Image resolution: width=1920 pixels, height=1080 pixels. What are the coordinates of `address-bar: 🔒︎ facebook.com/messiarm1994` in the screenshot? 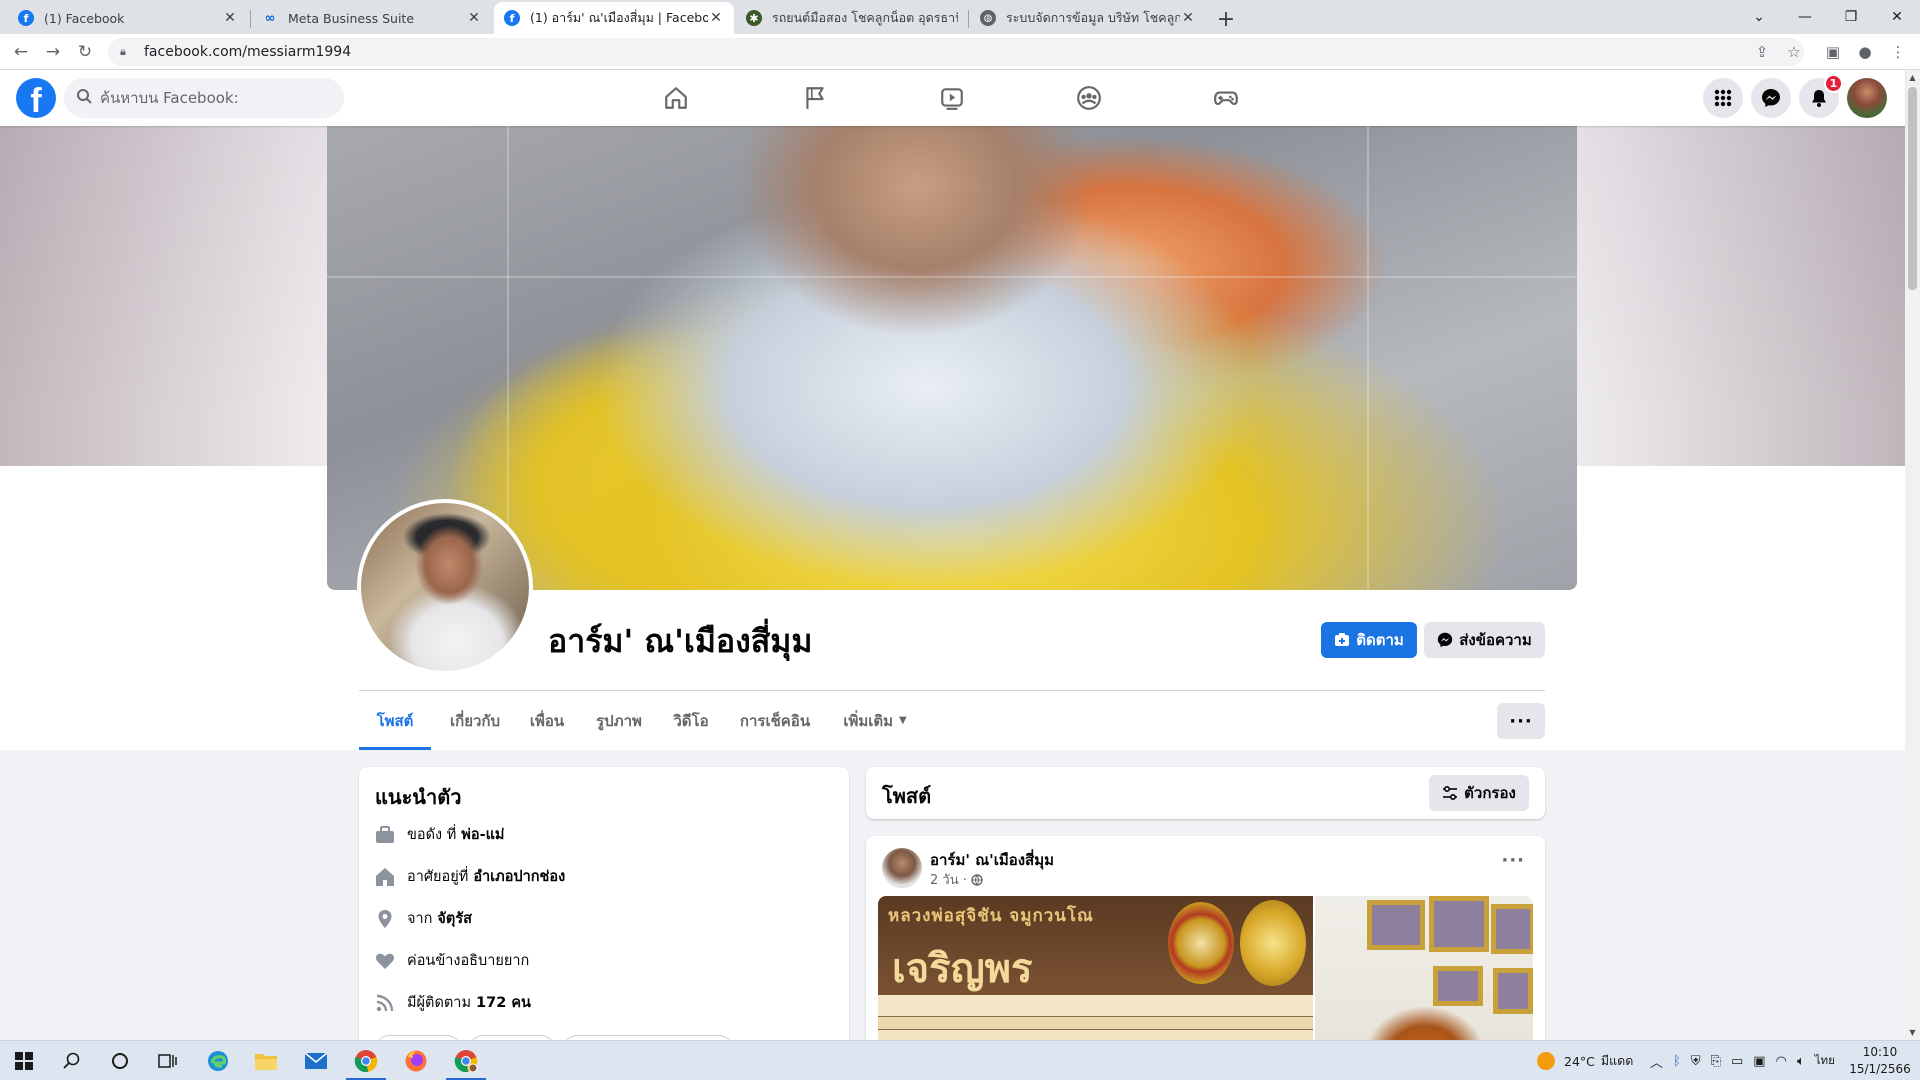 It's located at (956, 52).